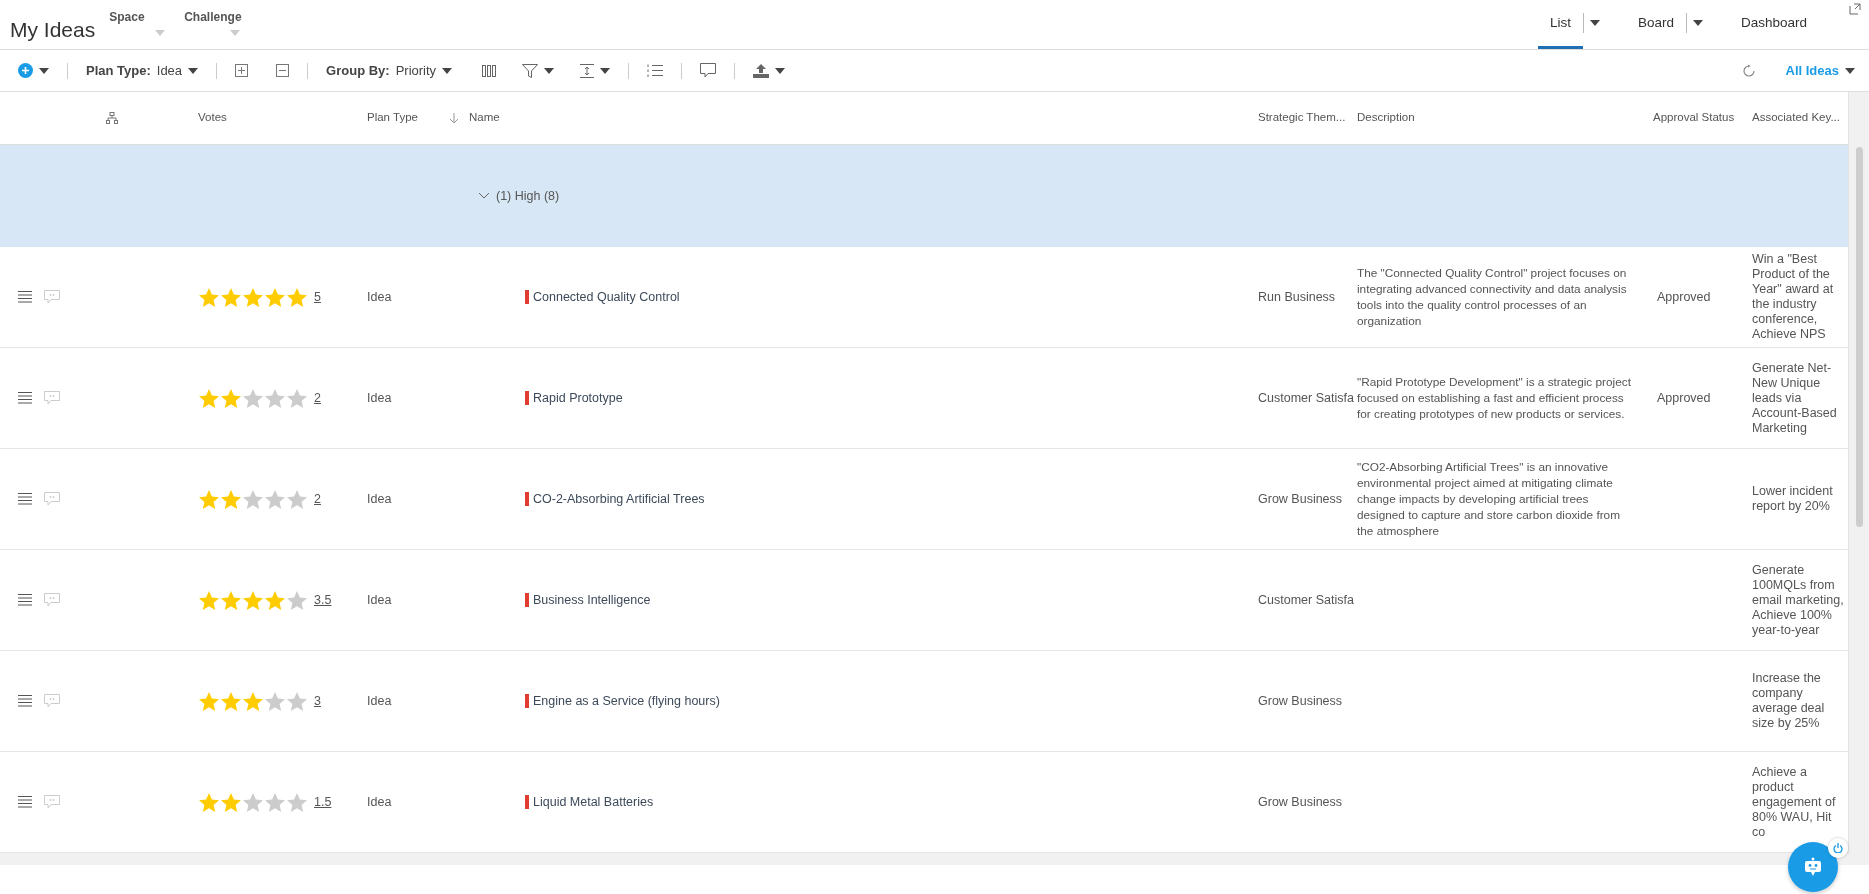 This screenshot has width=1869, height=894. What do you see at coordinates (484, 117) in the screenshot?
I see `column-header: Name` at bounding box center [484, 117].